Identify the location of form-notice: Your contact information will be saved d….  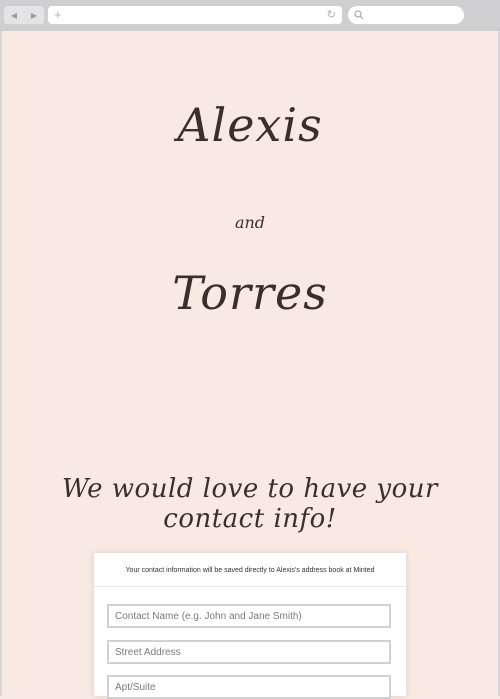
(250, 570).